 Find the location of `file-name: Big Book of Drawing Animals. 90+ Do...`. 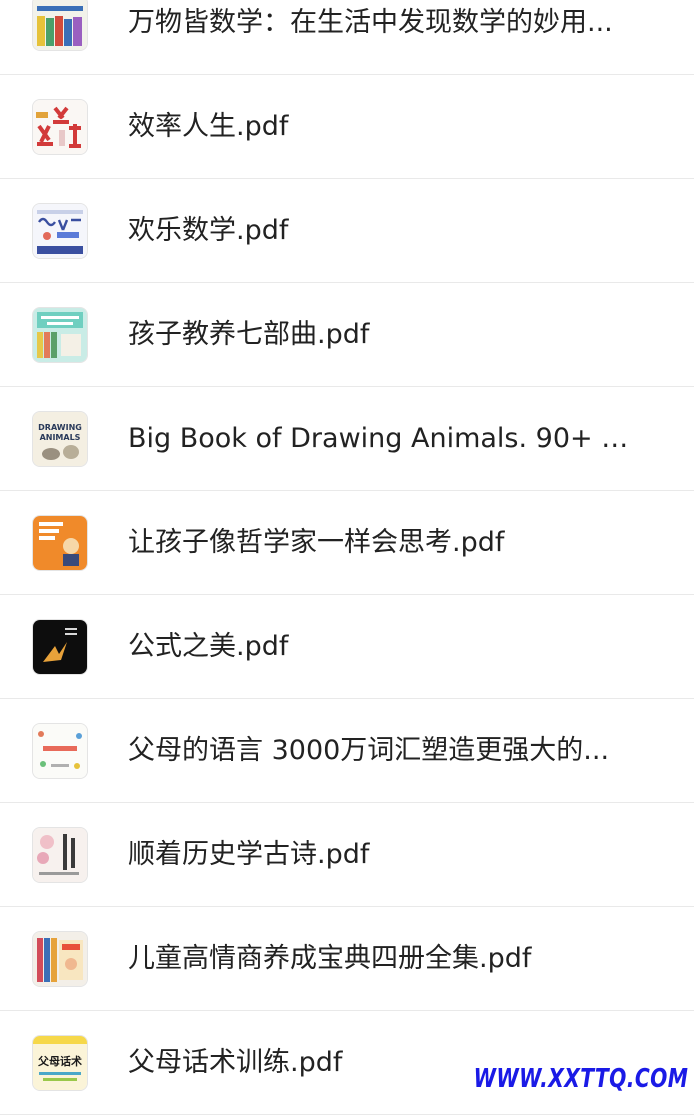

file-name: Big Book of Drawing Animals. 90+ Do... is located at coordinates (388, 438).